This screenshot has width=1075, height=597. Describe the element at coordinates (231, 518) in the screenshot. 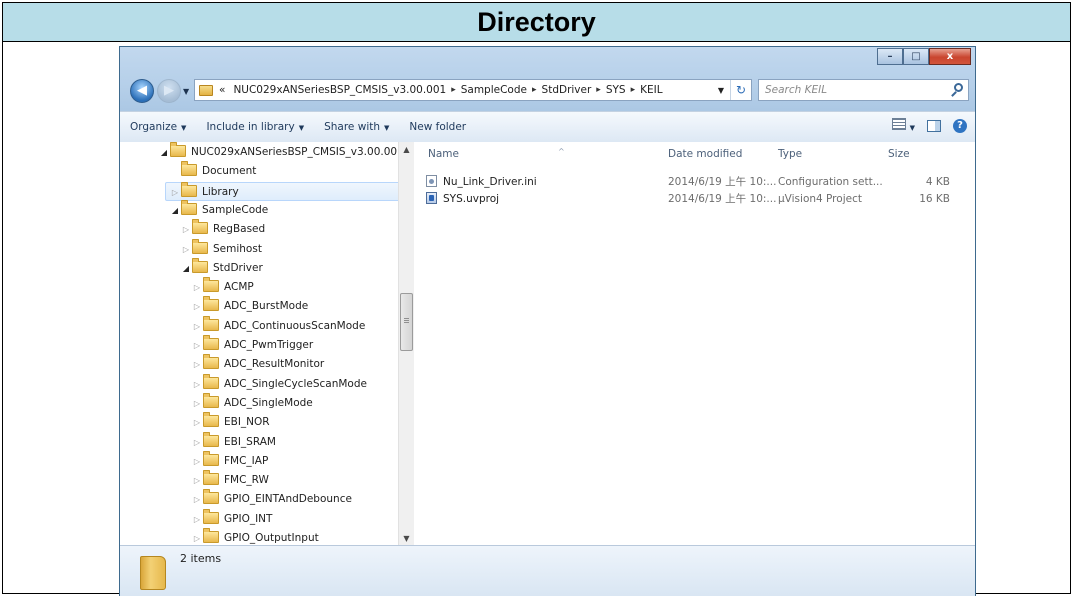

I see `tree-item: ▷ GPIO_INT` at that location.